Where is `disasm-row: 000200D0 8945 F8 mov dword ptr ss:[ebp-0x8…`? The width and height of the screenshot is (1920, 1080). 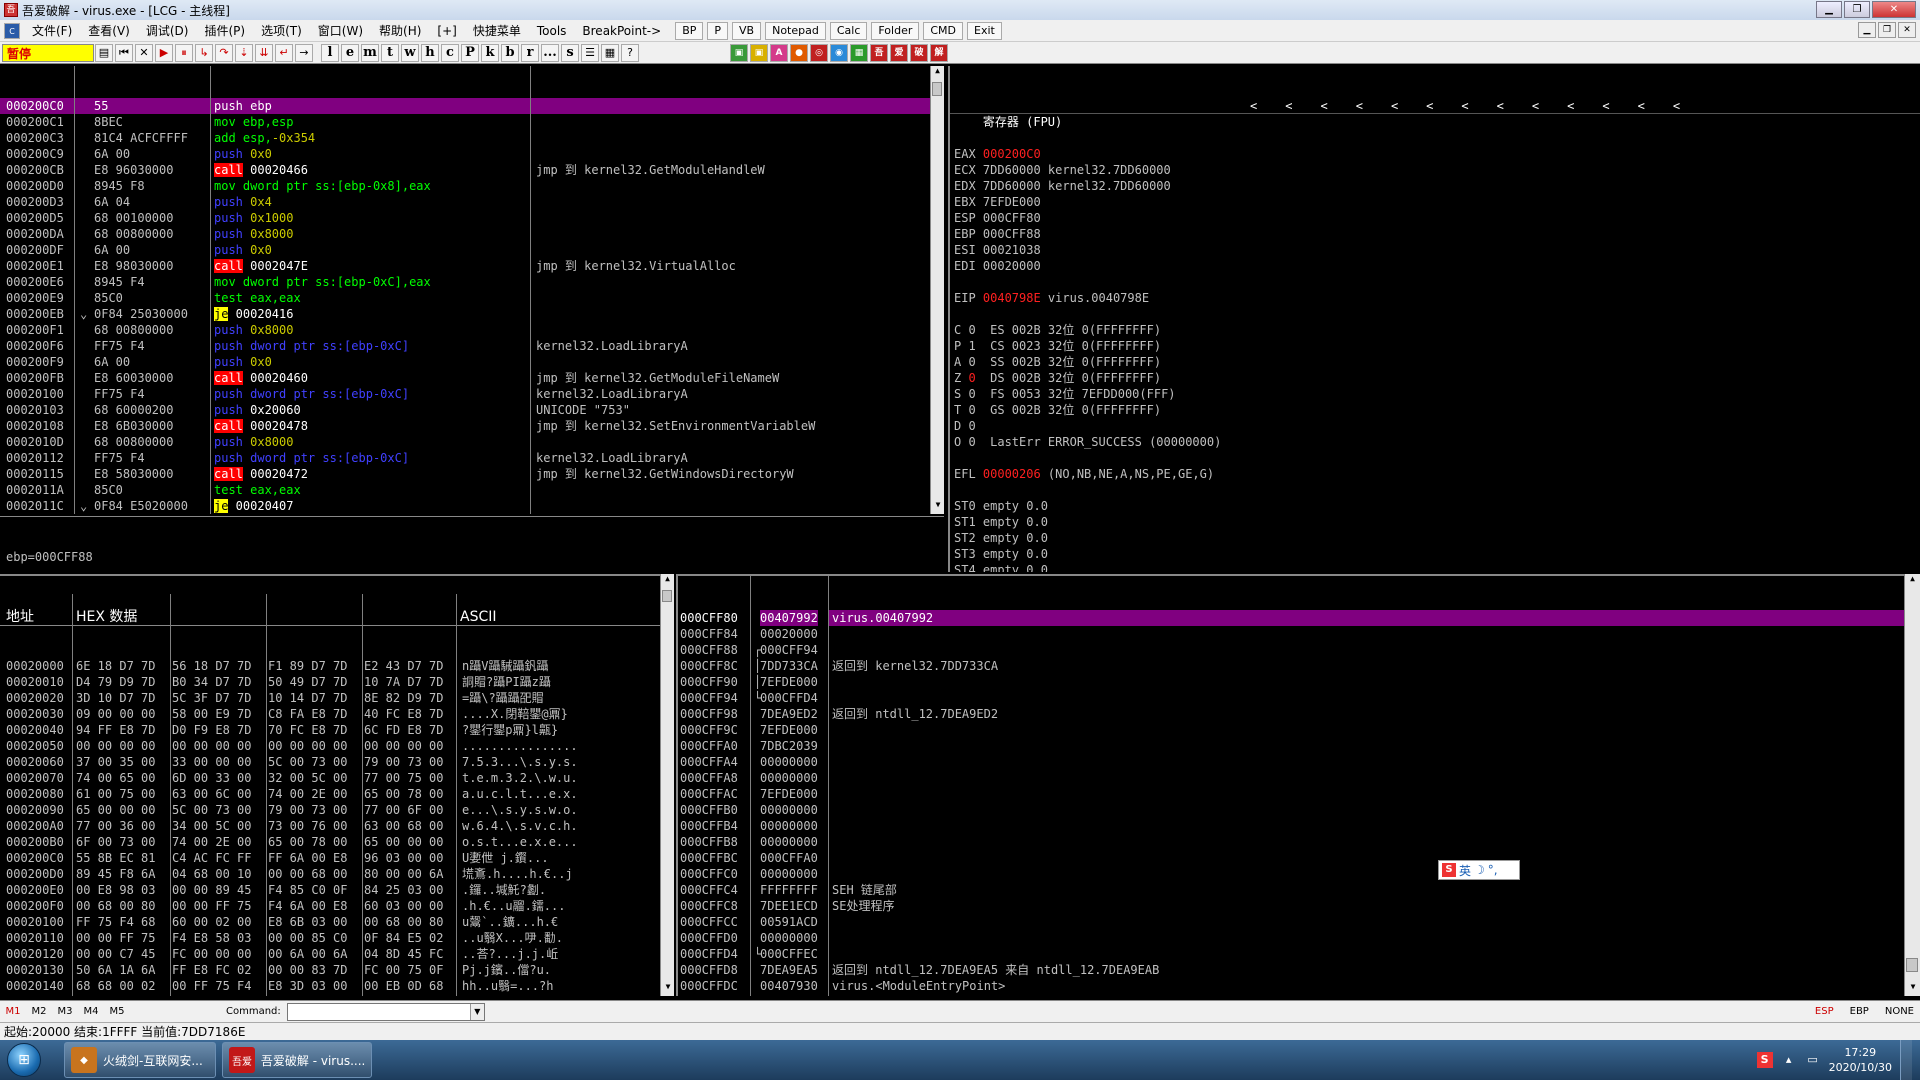
disasm-row: 000200D0 8945 F8 mov dword ptr ss:[ebp-0x8… is located at coordinates (465, 186).